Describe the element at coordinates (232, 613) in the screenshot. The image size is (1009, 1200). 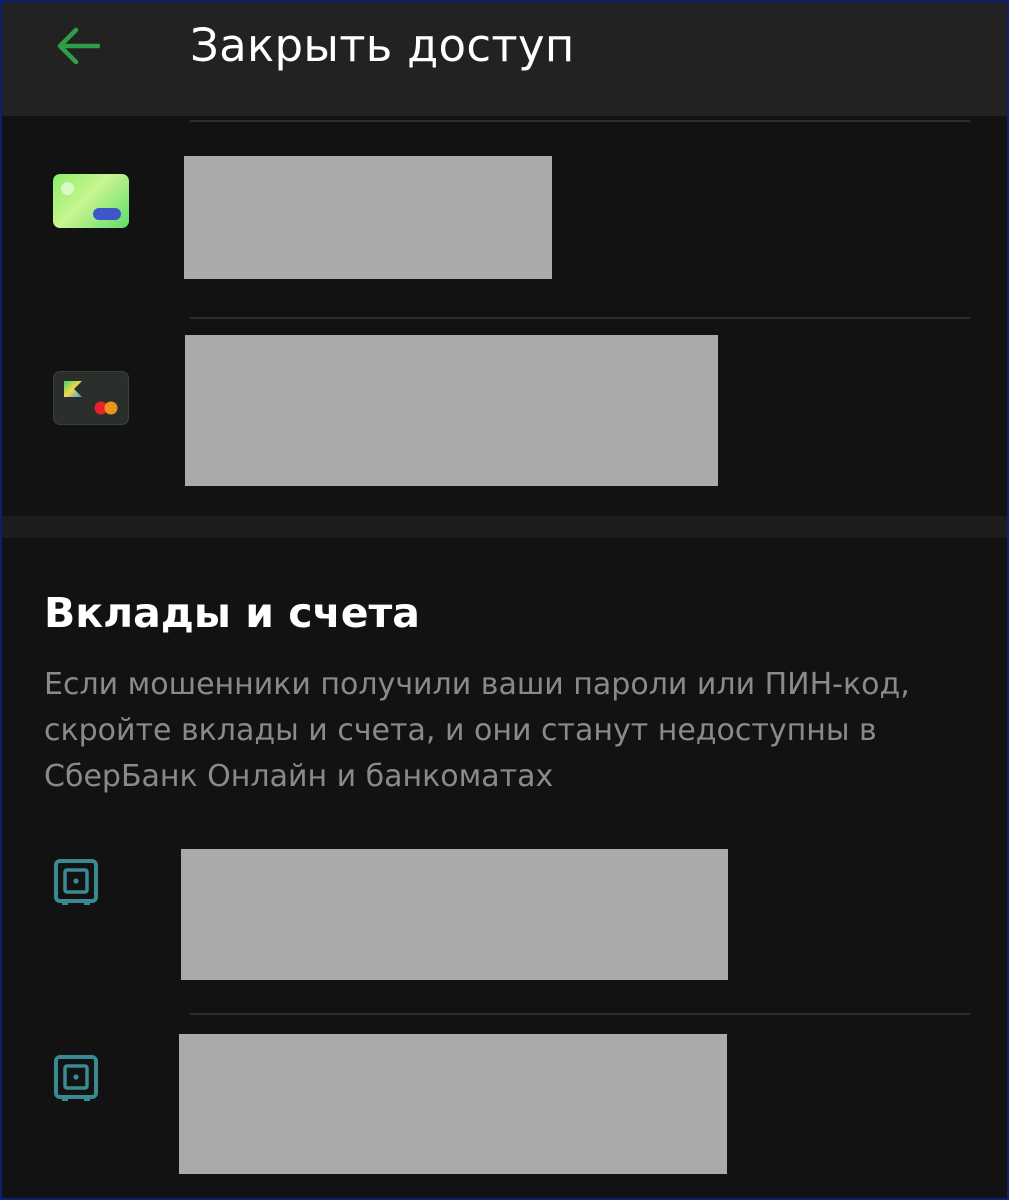
I see `section-title: Вклады и счета` at that location.